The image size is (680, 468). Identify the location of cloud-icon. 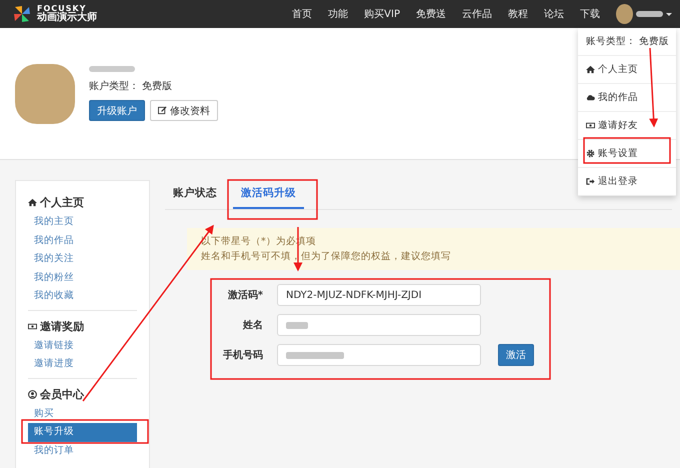
(590, 97).